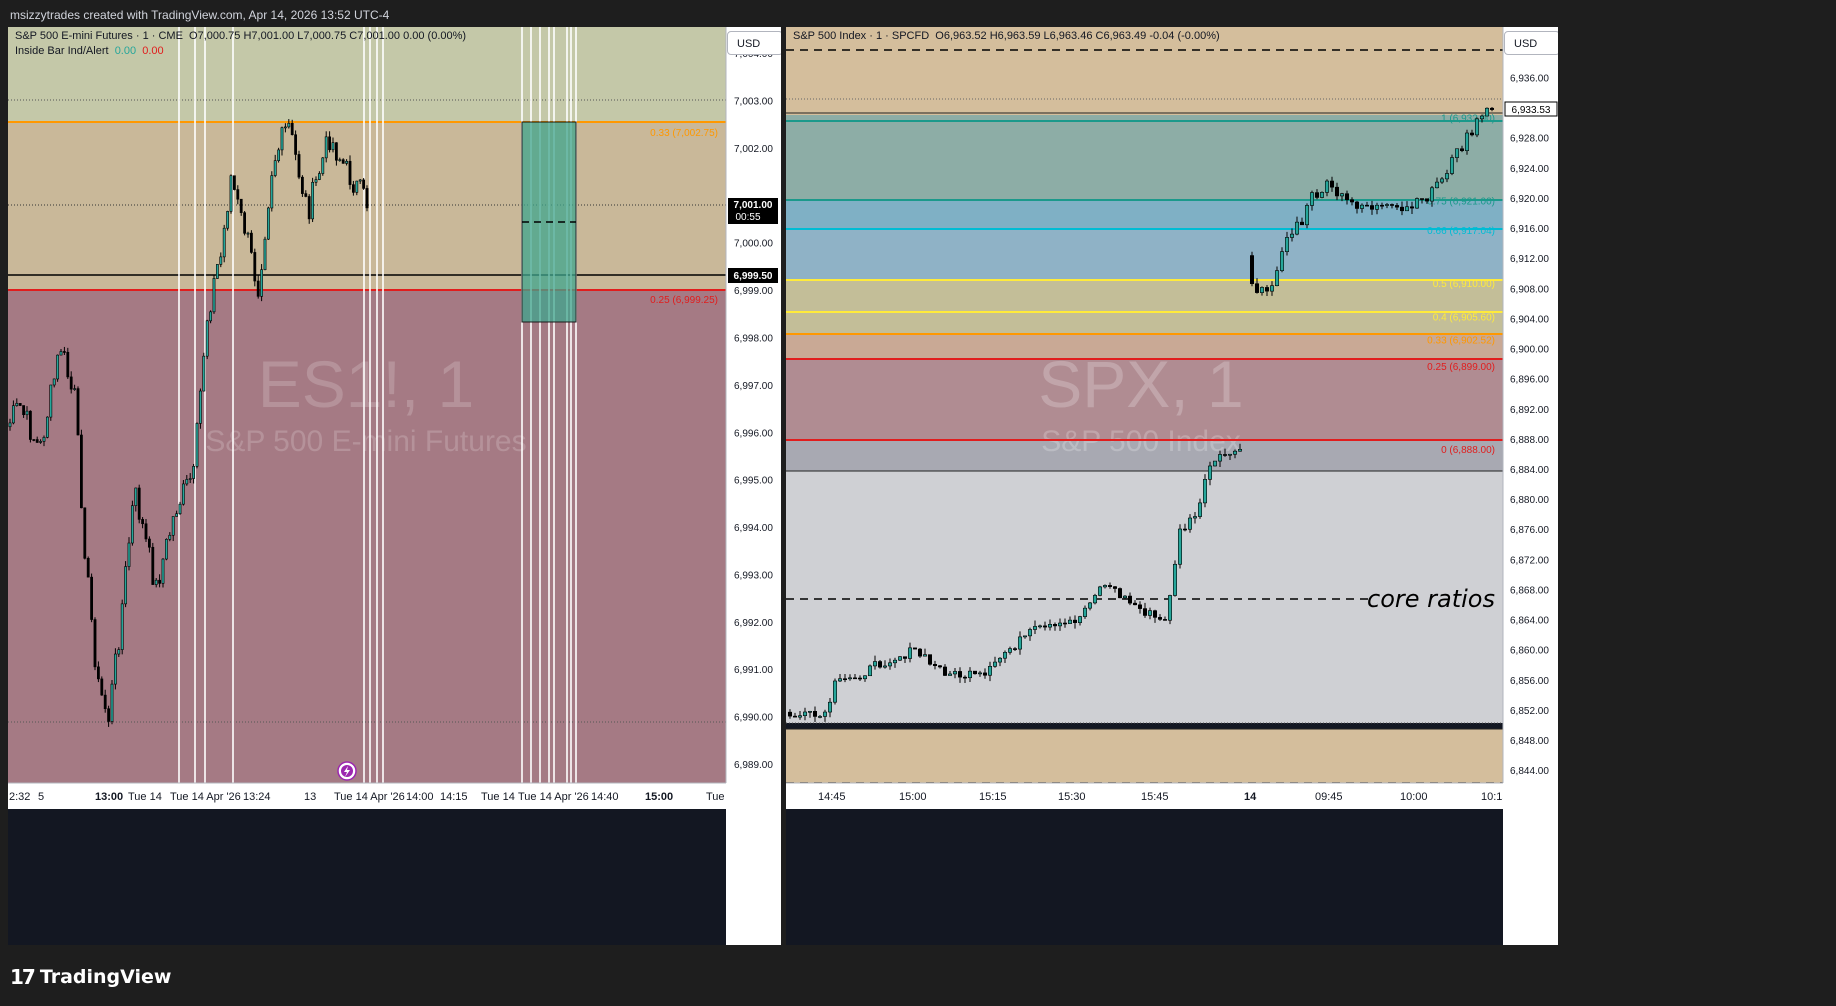 Image resolution: width=1836 pixels, height=1006 pixels. What do you see at coordinates (753, 205) in the screenshot?
I see `last-price-label: 7,001.00` at bounding box center [753, 205].